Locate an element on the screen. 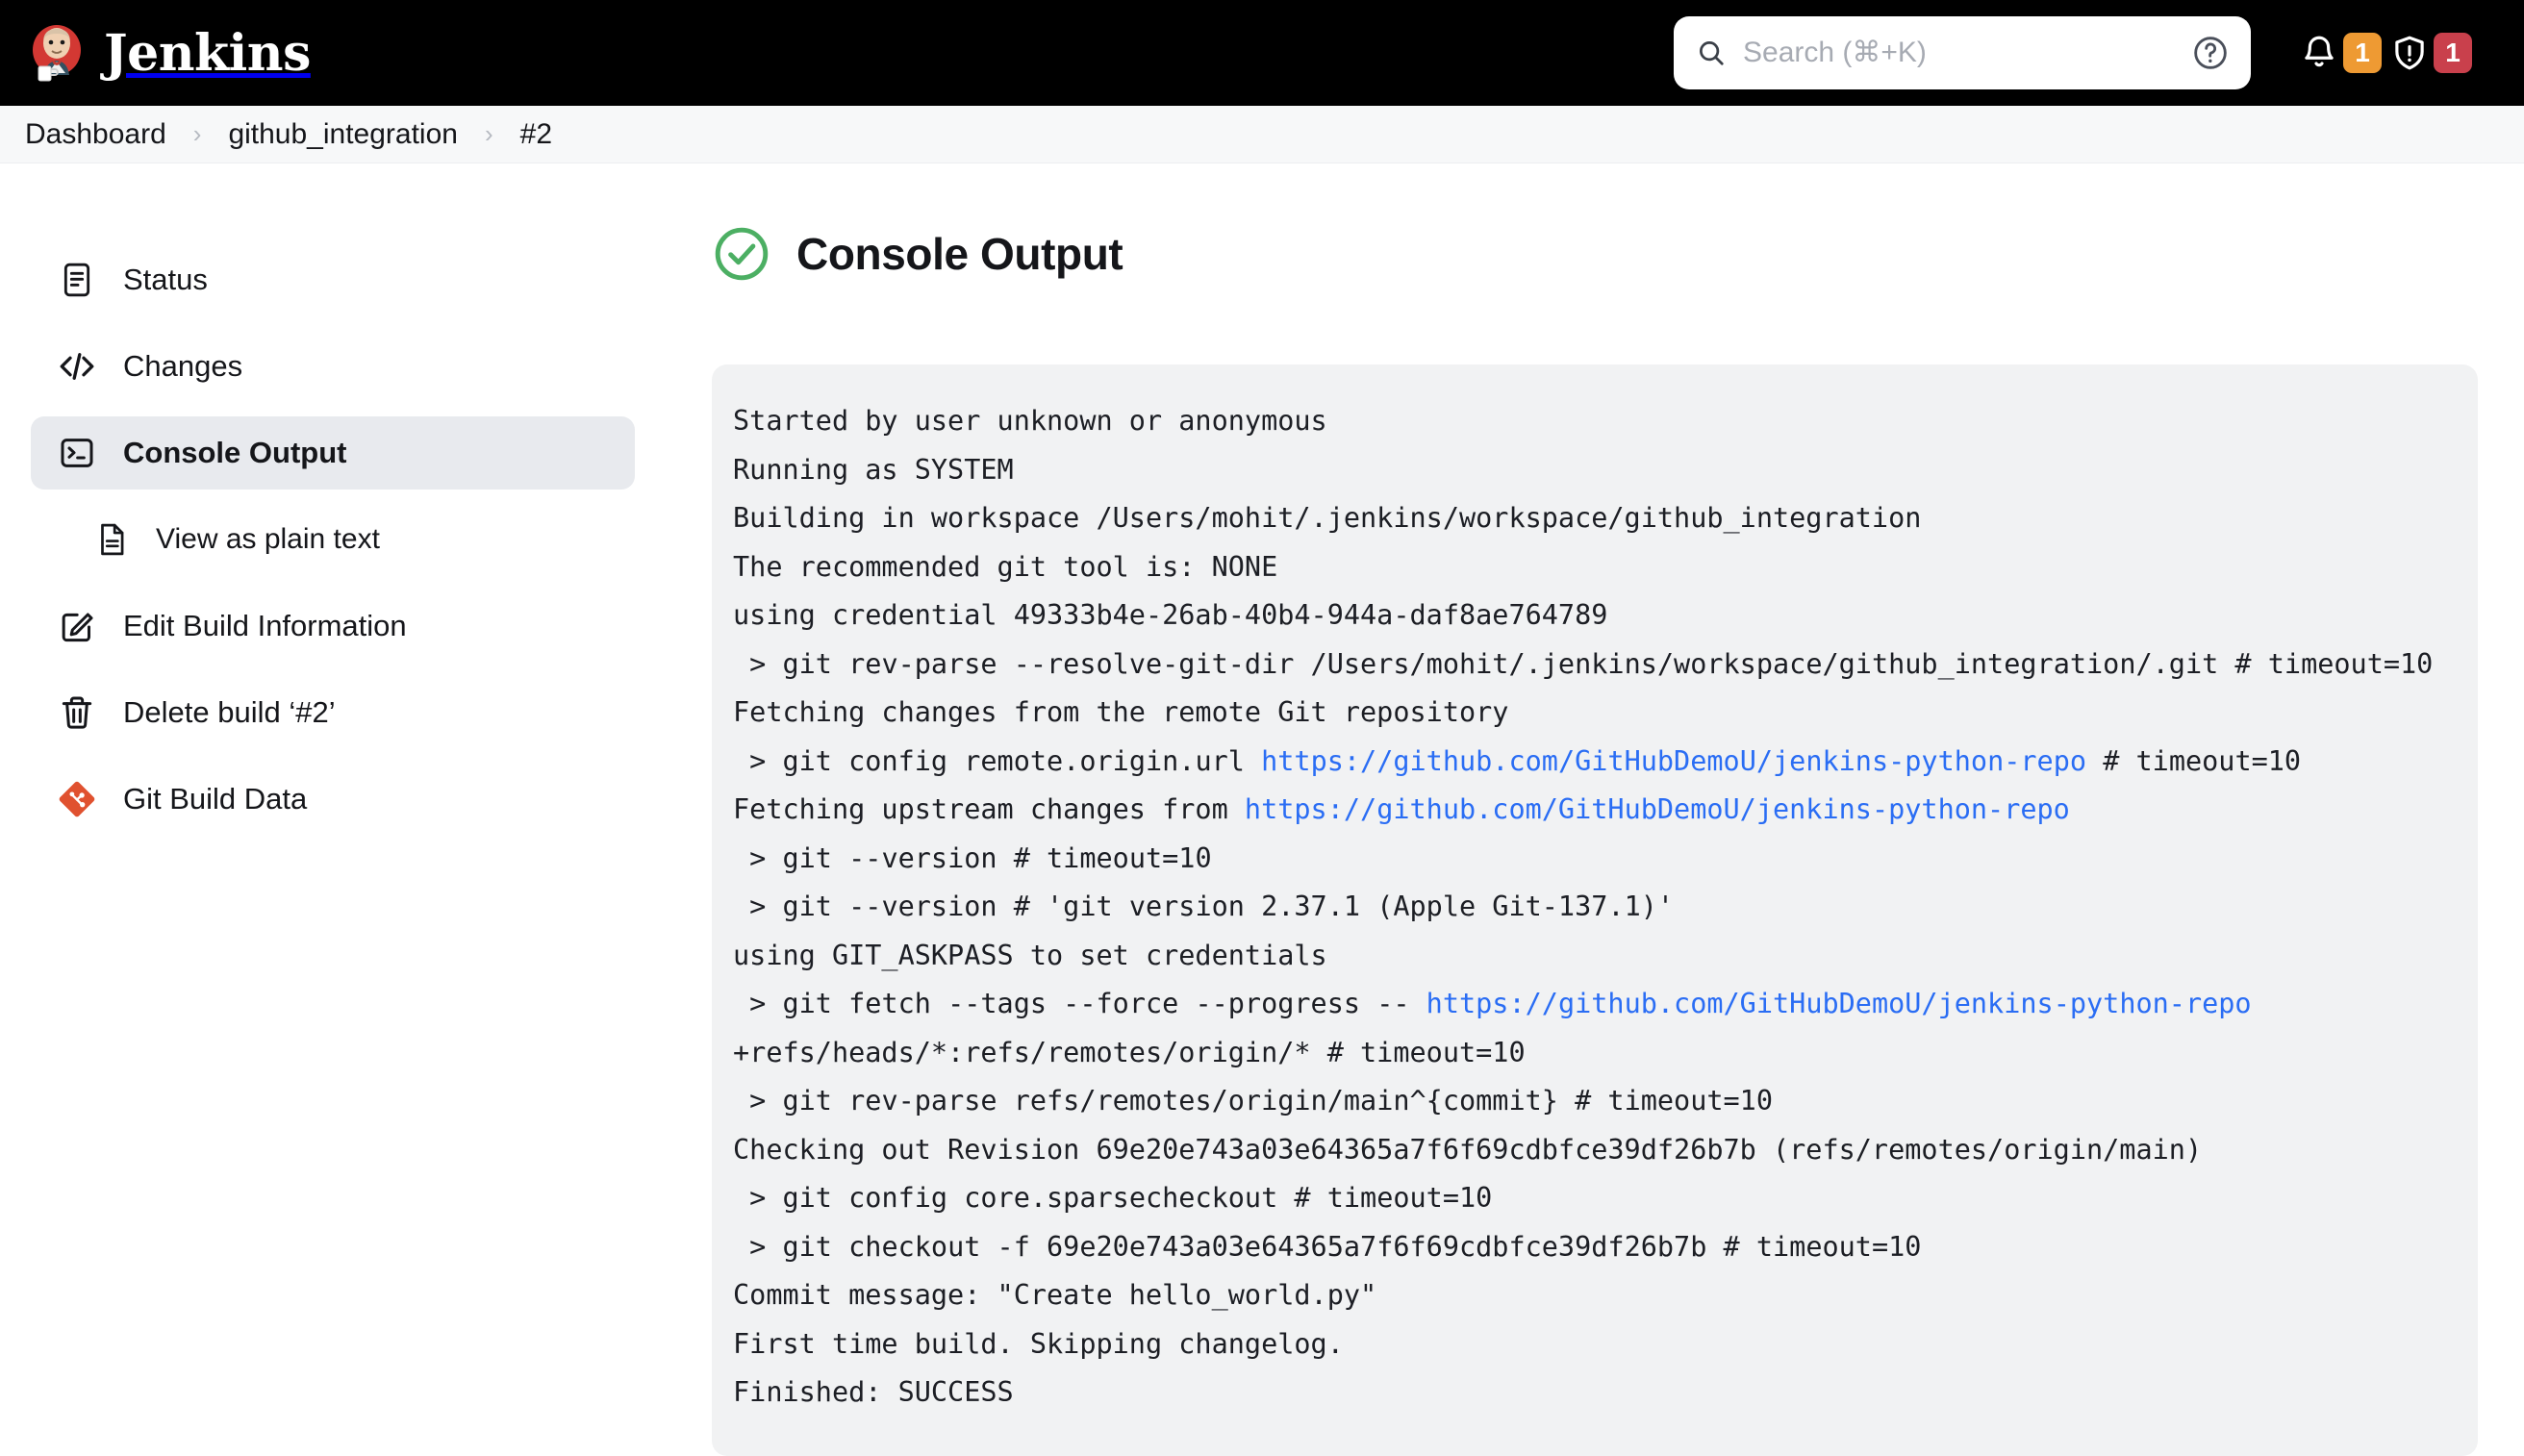  header-status-icons: 1 1 is located at coordinates (2389, 53).